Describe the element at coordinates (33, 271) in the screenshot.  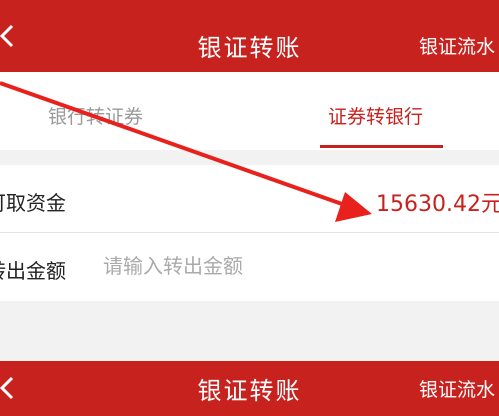
I see `transfer-amount-label: 转出金额` at that location.